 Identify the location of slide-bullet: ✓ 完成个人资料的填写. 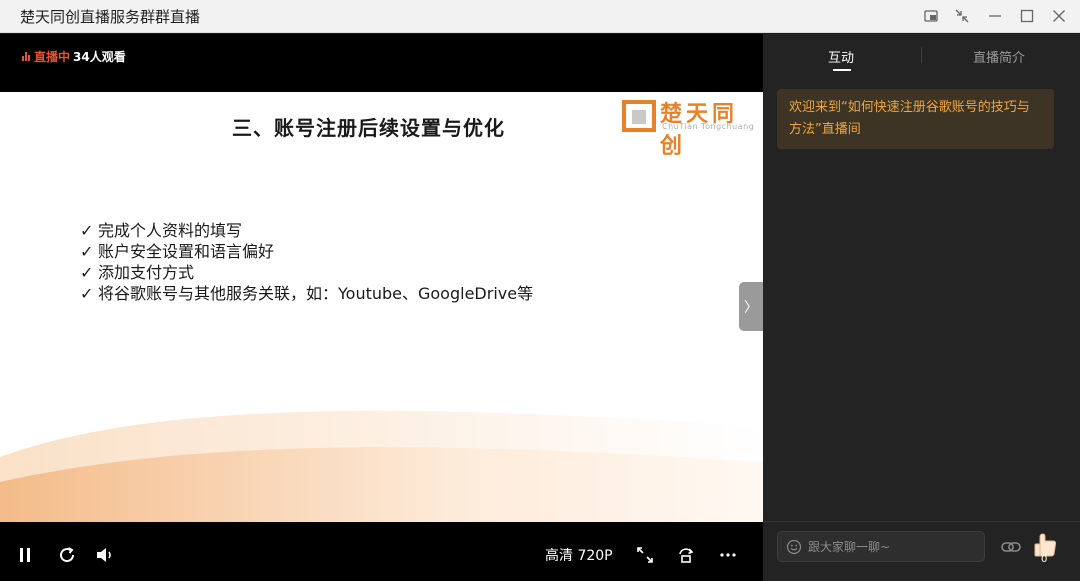
(161, 230).